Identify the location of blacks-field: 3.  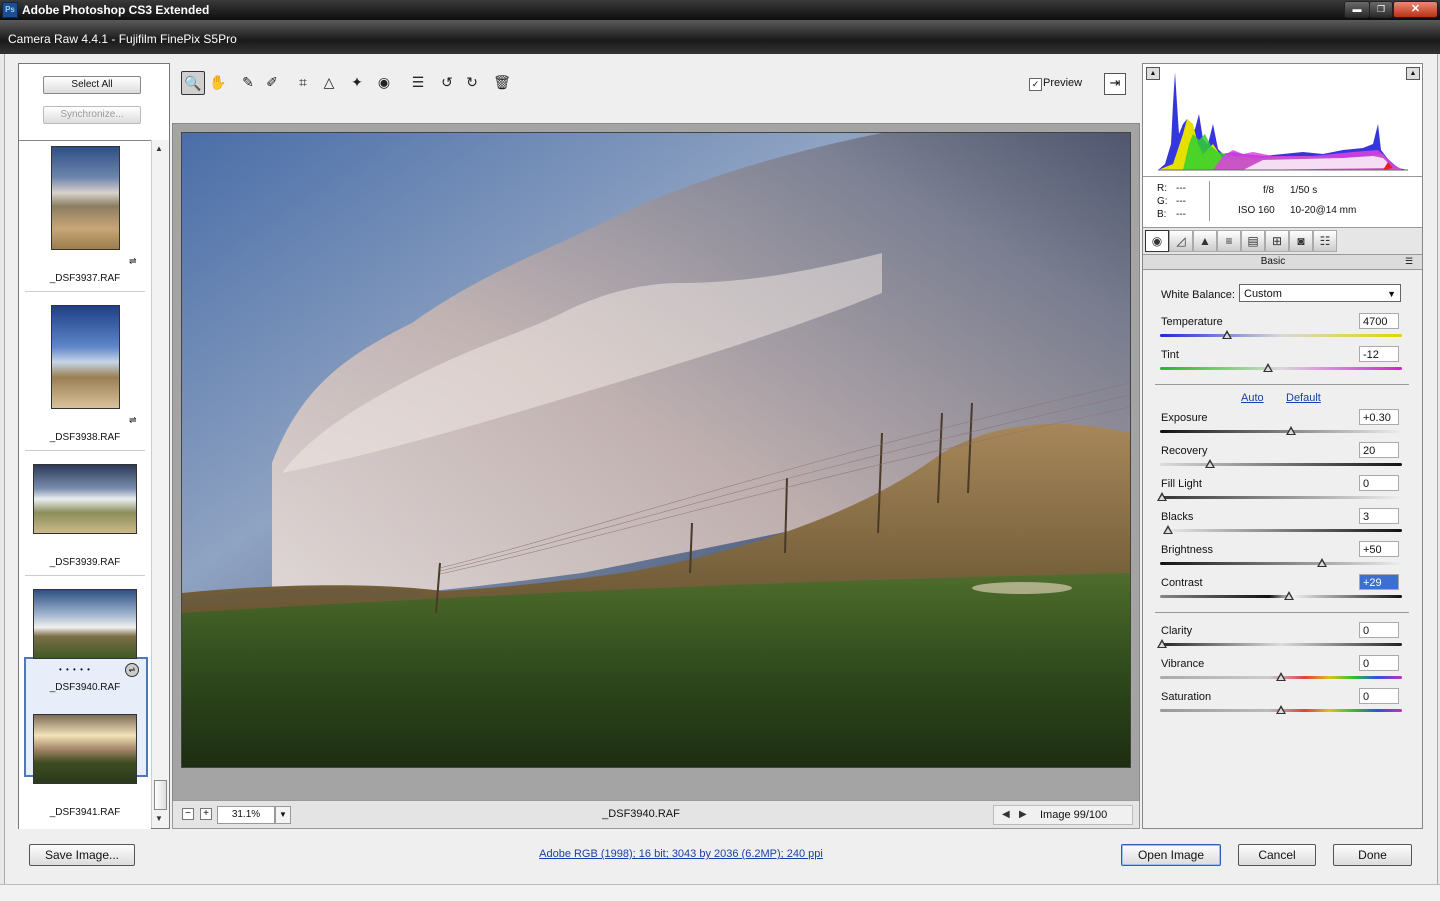
(1379, 516).